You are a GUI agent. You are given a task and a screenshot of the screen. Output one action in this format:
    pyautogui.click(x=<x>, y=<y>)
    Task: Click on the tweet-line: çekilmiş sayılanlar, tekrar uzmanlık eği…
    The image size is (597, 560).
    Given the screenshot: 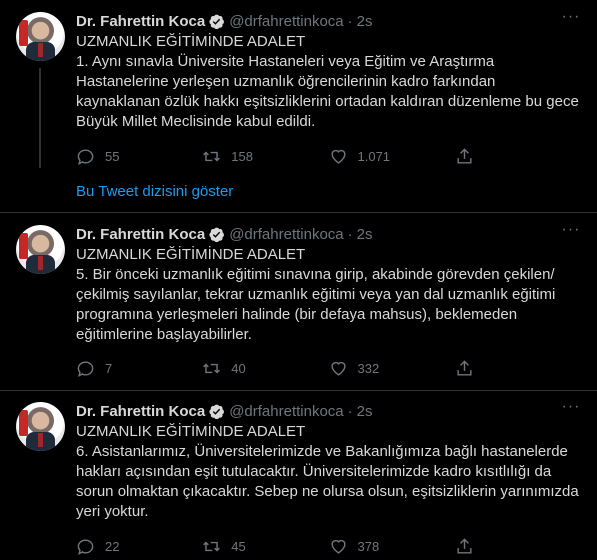 What is the action you would take?
    pyautogui.click(x=316, y=294)
    